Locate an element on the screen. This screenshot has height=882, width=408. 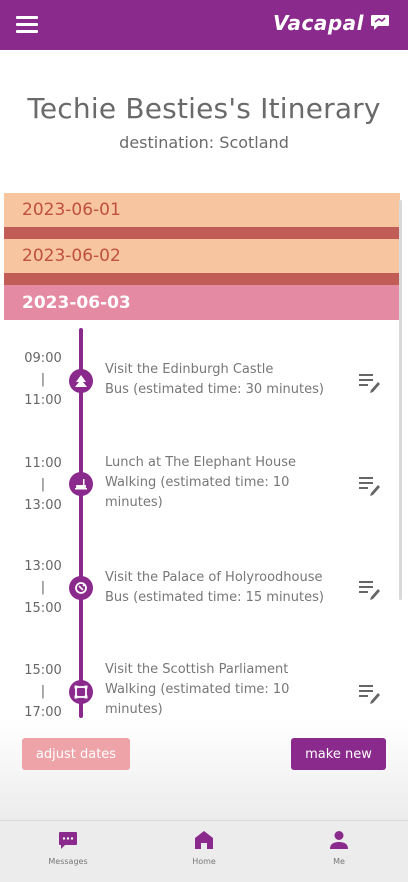
event-title: Visit the Scottish Parliament is located at coordinates (197, 669).